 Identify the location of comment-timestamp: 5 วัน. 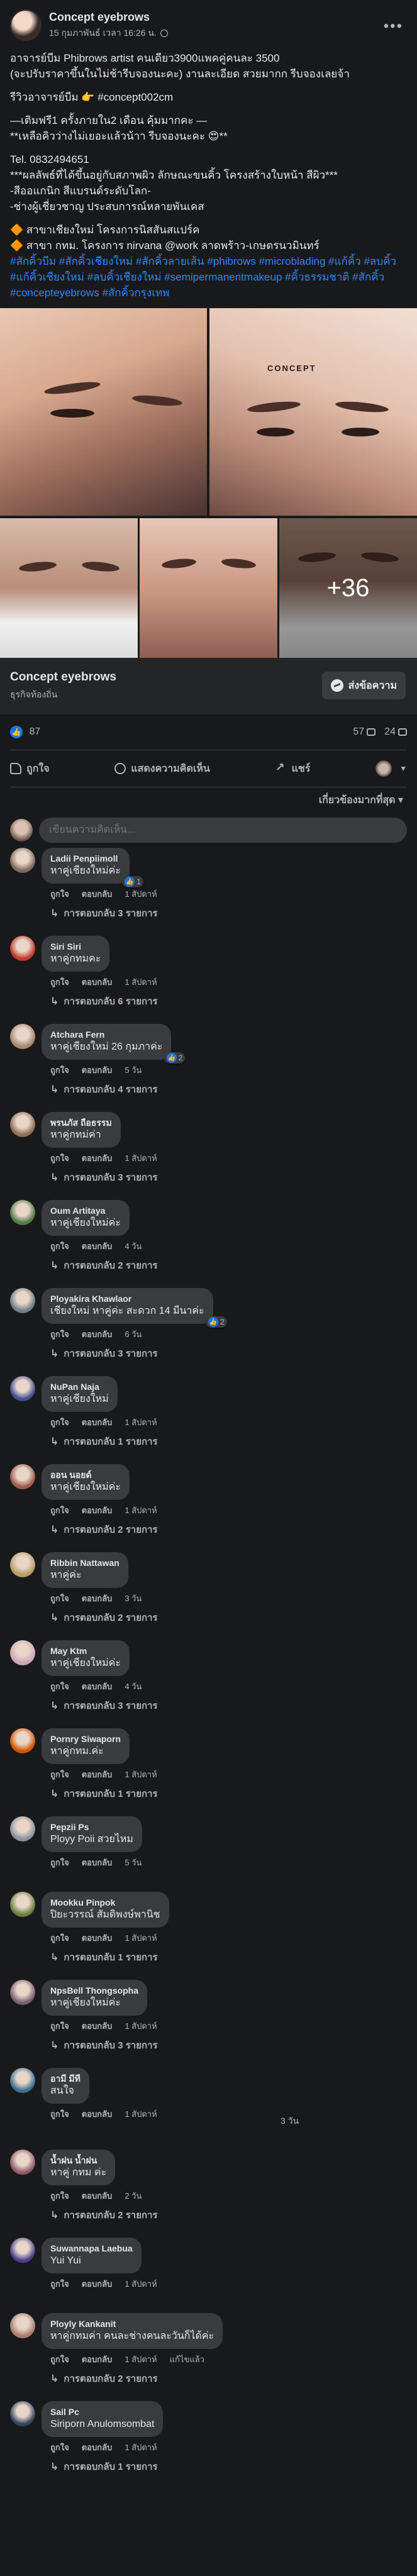
(133, 1070).